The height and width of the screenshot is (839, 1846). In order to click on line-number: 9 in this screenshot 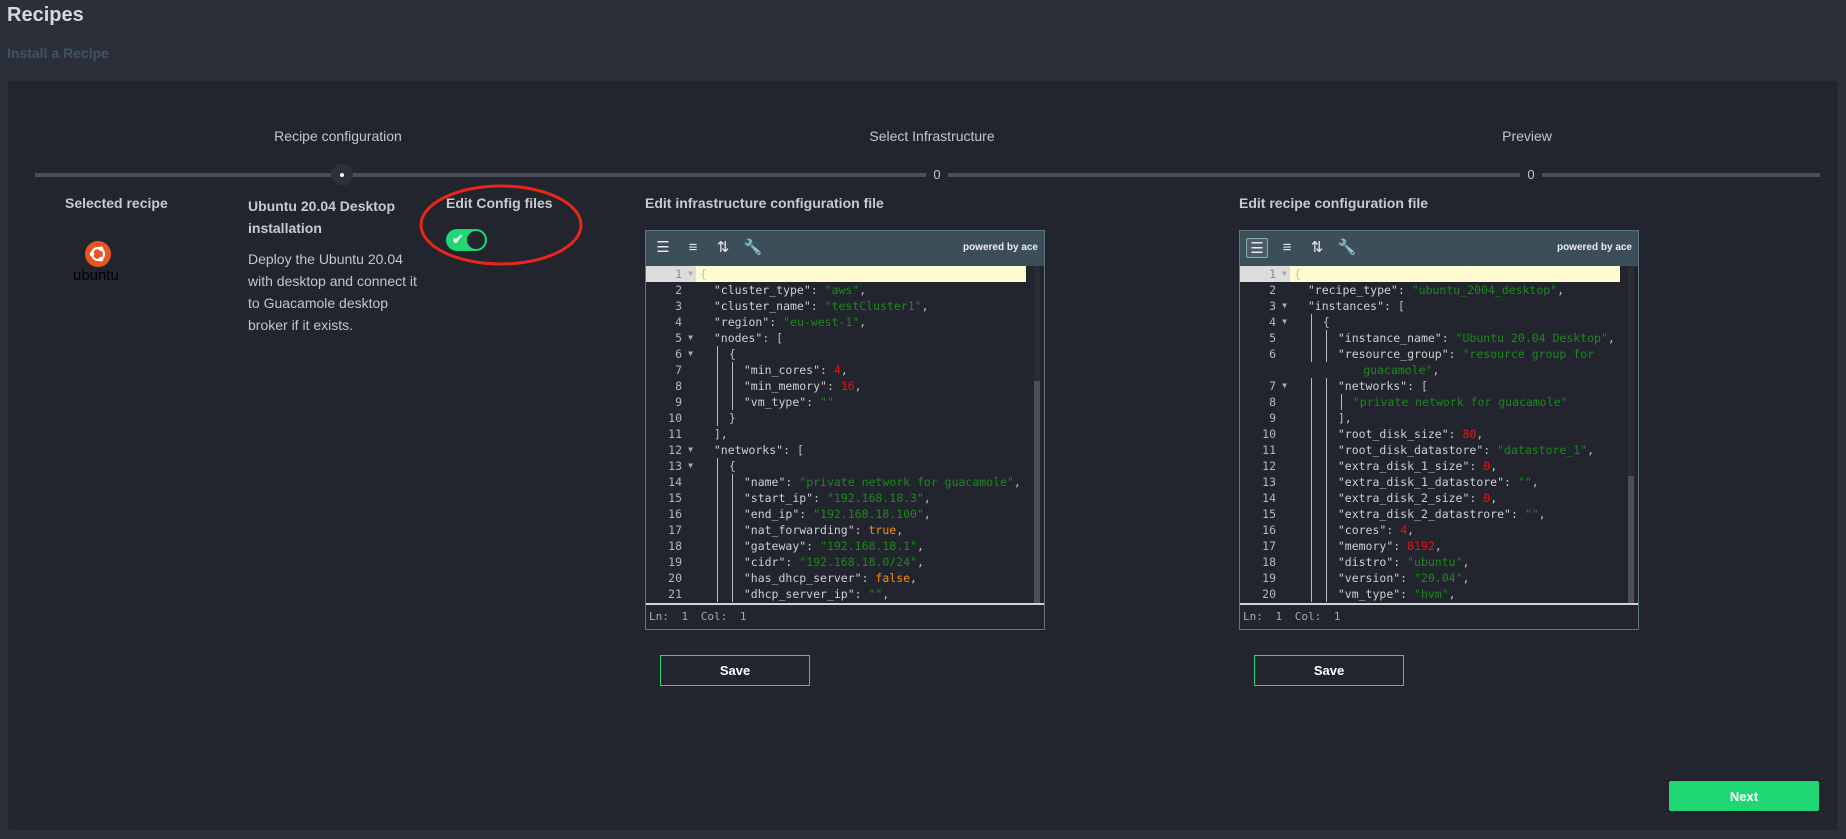, I will do `click(1272, 418)`.